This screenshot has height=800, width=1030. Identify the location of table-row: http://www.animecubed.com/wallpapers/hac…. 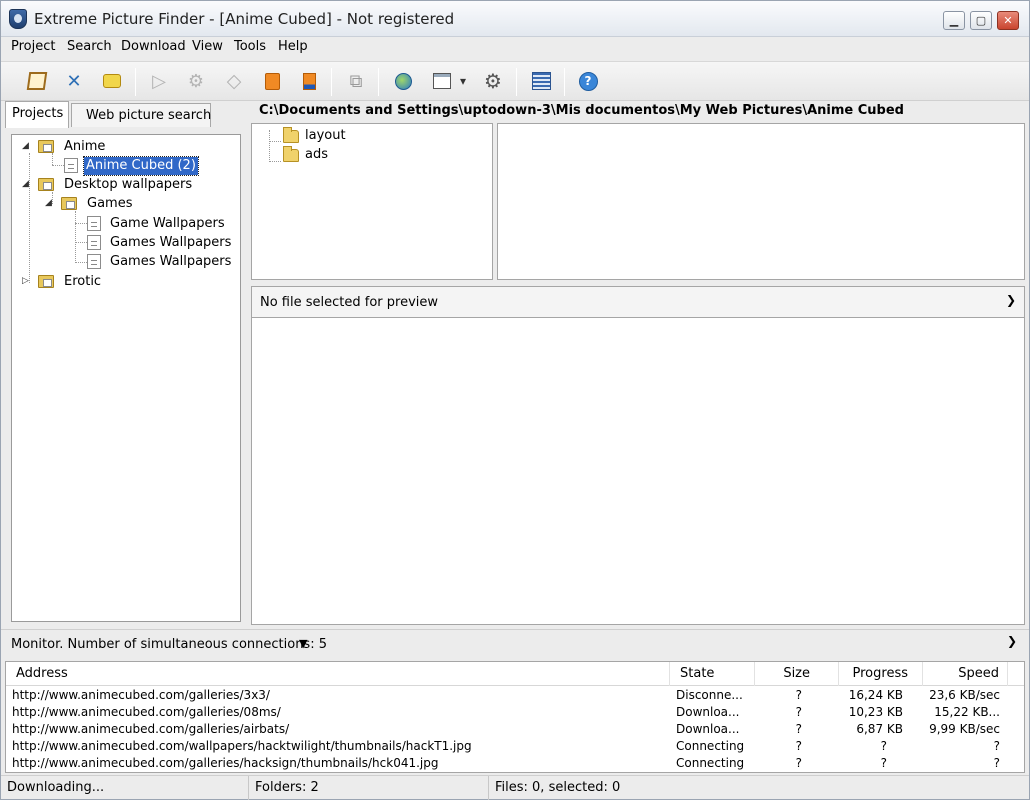
(515, 746).